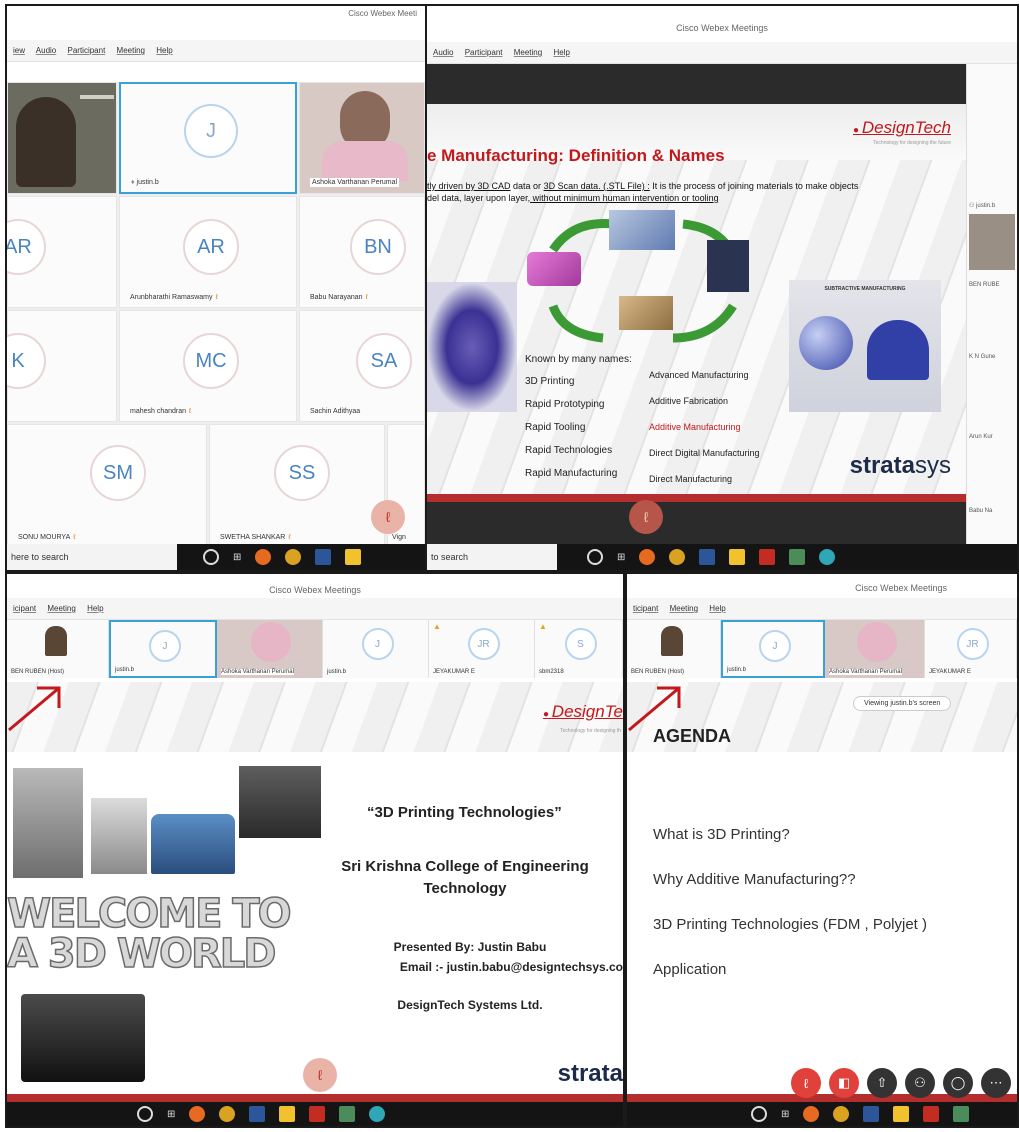 The height and width of the screenshot is (1132, 1019). What do you see at coordinates (362, 138) in the screenshot?
I see `video-tile-ashoka: Ashoka Varthanan Perumal` at bounding box center [362, 138].